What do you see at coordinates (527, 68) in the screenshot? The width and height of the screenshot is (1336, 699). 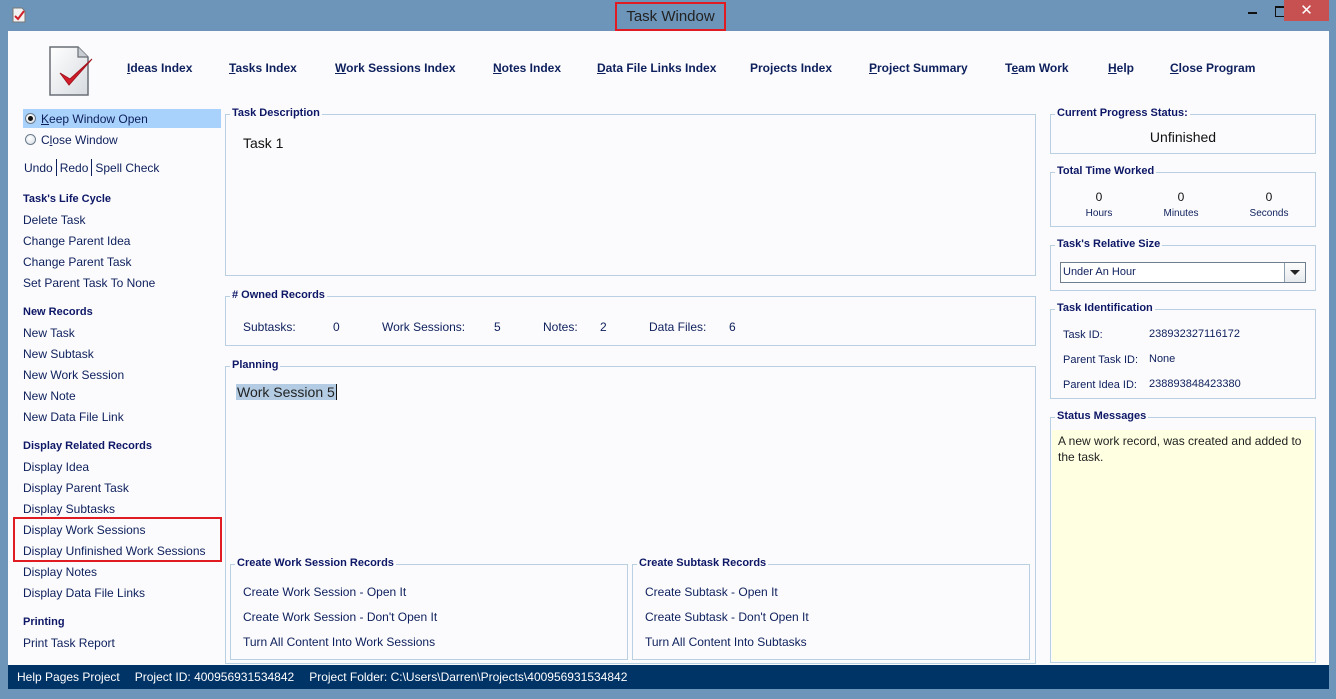 I see `nav-notes-index: Notes Index` at bounding box center [527, 68].